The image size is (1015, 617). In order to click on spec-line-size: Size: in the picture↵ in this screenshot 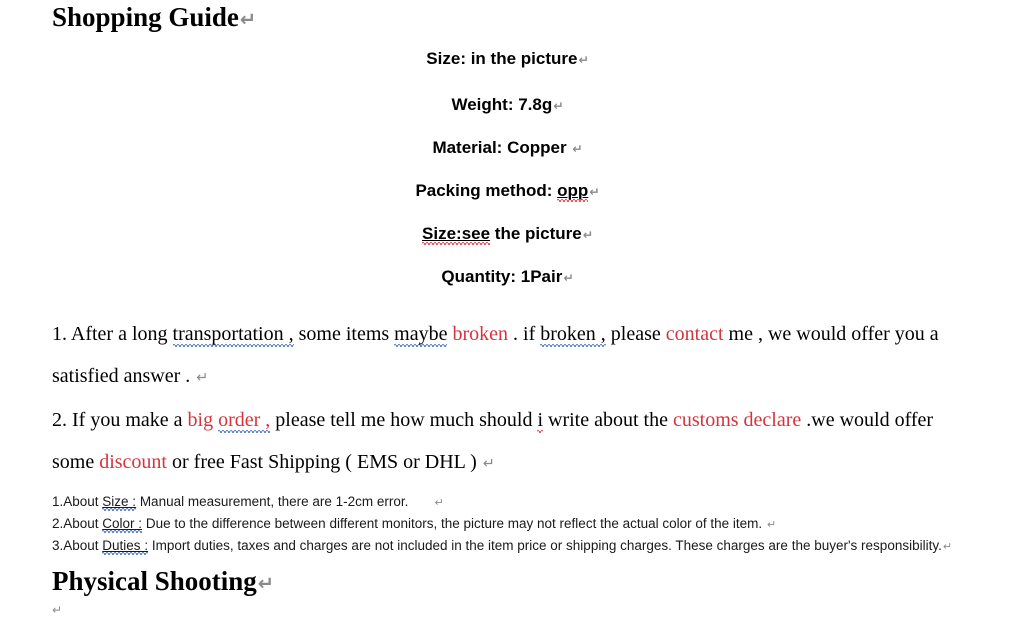, I will do `click(507, 59)`.